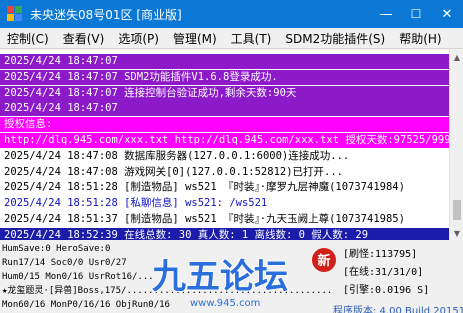 The height and width of the screenshot is (313, 463). Describe the element at coordinates (224, 124) in the screenshot. I see `log-line: 授权信息:` at that location.